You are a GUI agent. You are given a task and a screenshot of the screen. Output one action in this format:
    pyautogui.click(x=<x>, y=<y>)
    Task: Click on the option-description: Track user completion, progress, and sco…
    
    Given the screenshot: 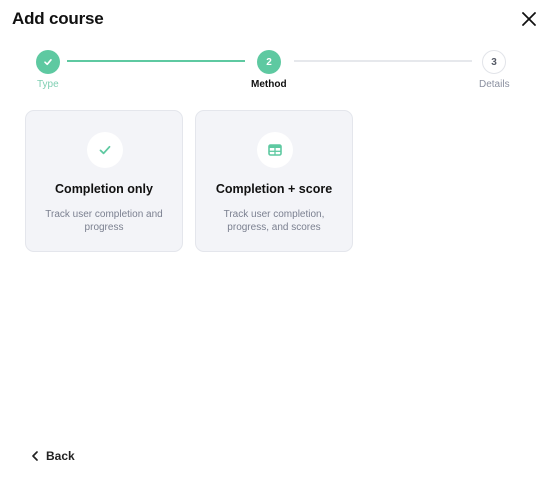 What is the action you would take?
    pyautogui.click(x=274, y=221)
    